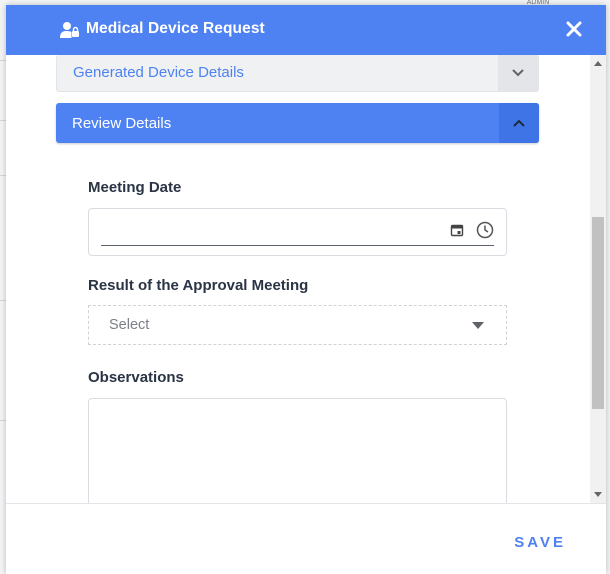 Image resolution: width=610 pixels, height=574 pixels. Describe the element at coordinates (306, 538) in the screenshot. I see `modal-footer: SAVE` at that location.